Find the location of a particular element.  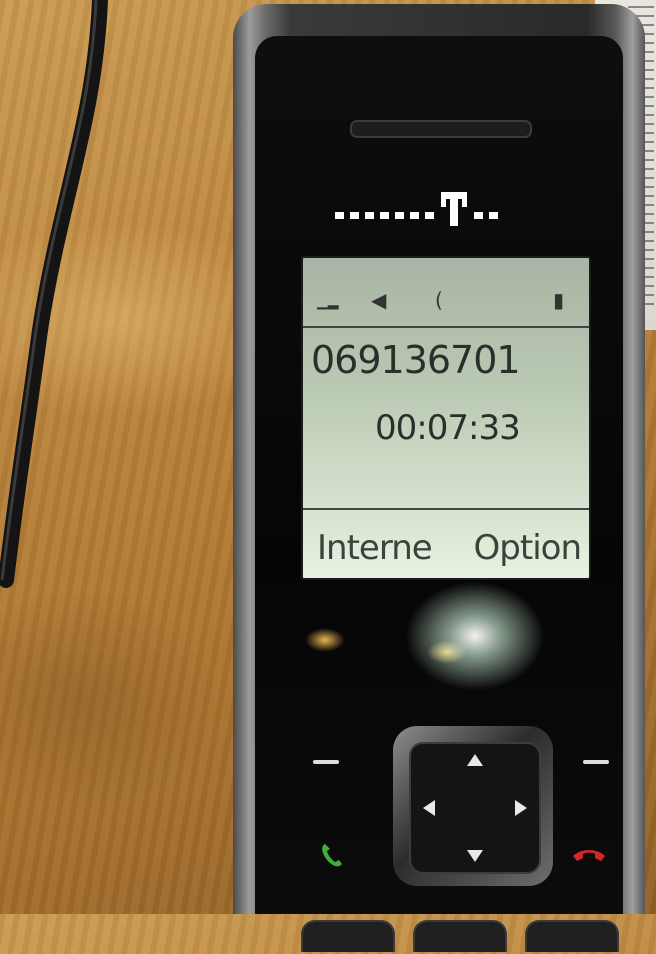

call-timer: 00:07:33 is located at coordinates (448, 428).